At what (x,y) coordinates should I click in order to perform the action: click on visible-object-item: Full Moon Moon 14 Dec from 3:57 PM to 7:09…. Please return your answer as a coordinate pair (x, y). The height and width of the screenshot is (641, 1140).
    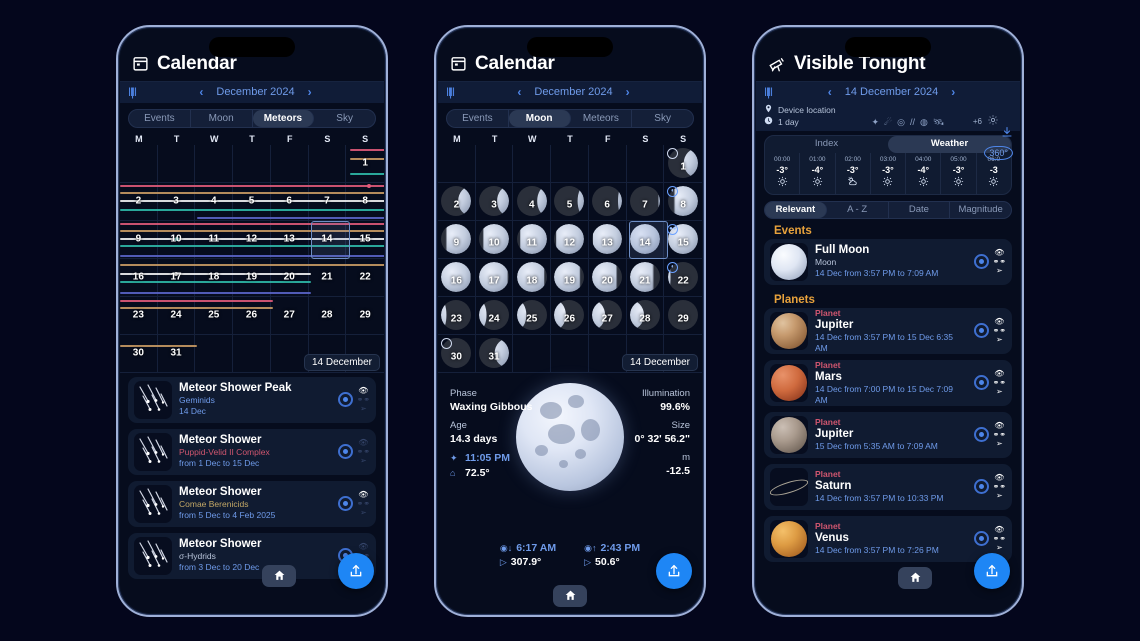
    Looking at the image, I should click on (888, 261).